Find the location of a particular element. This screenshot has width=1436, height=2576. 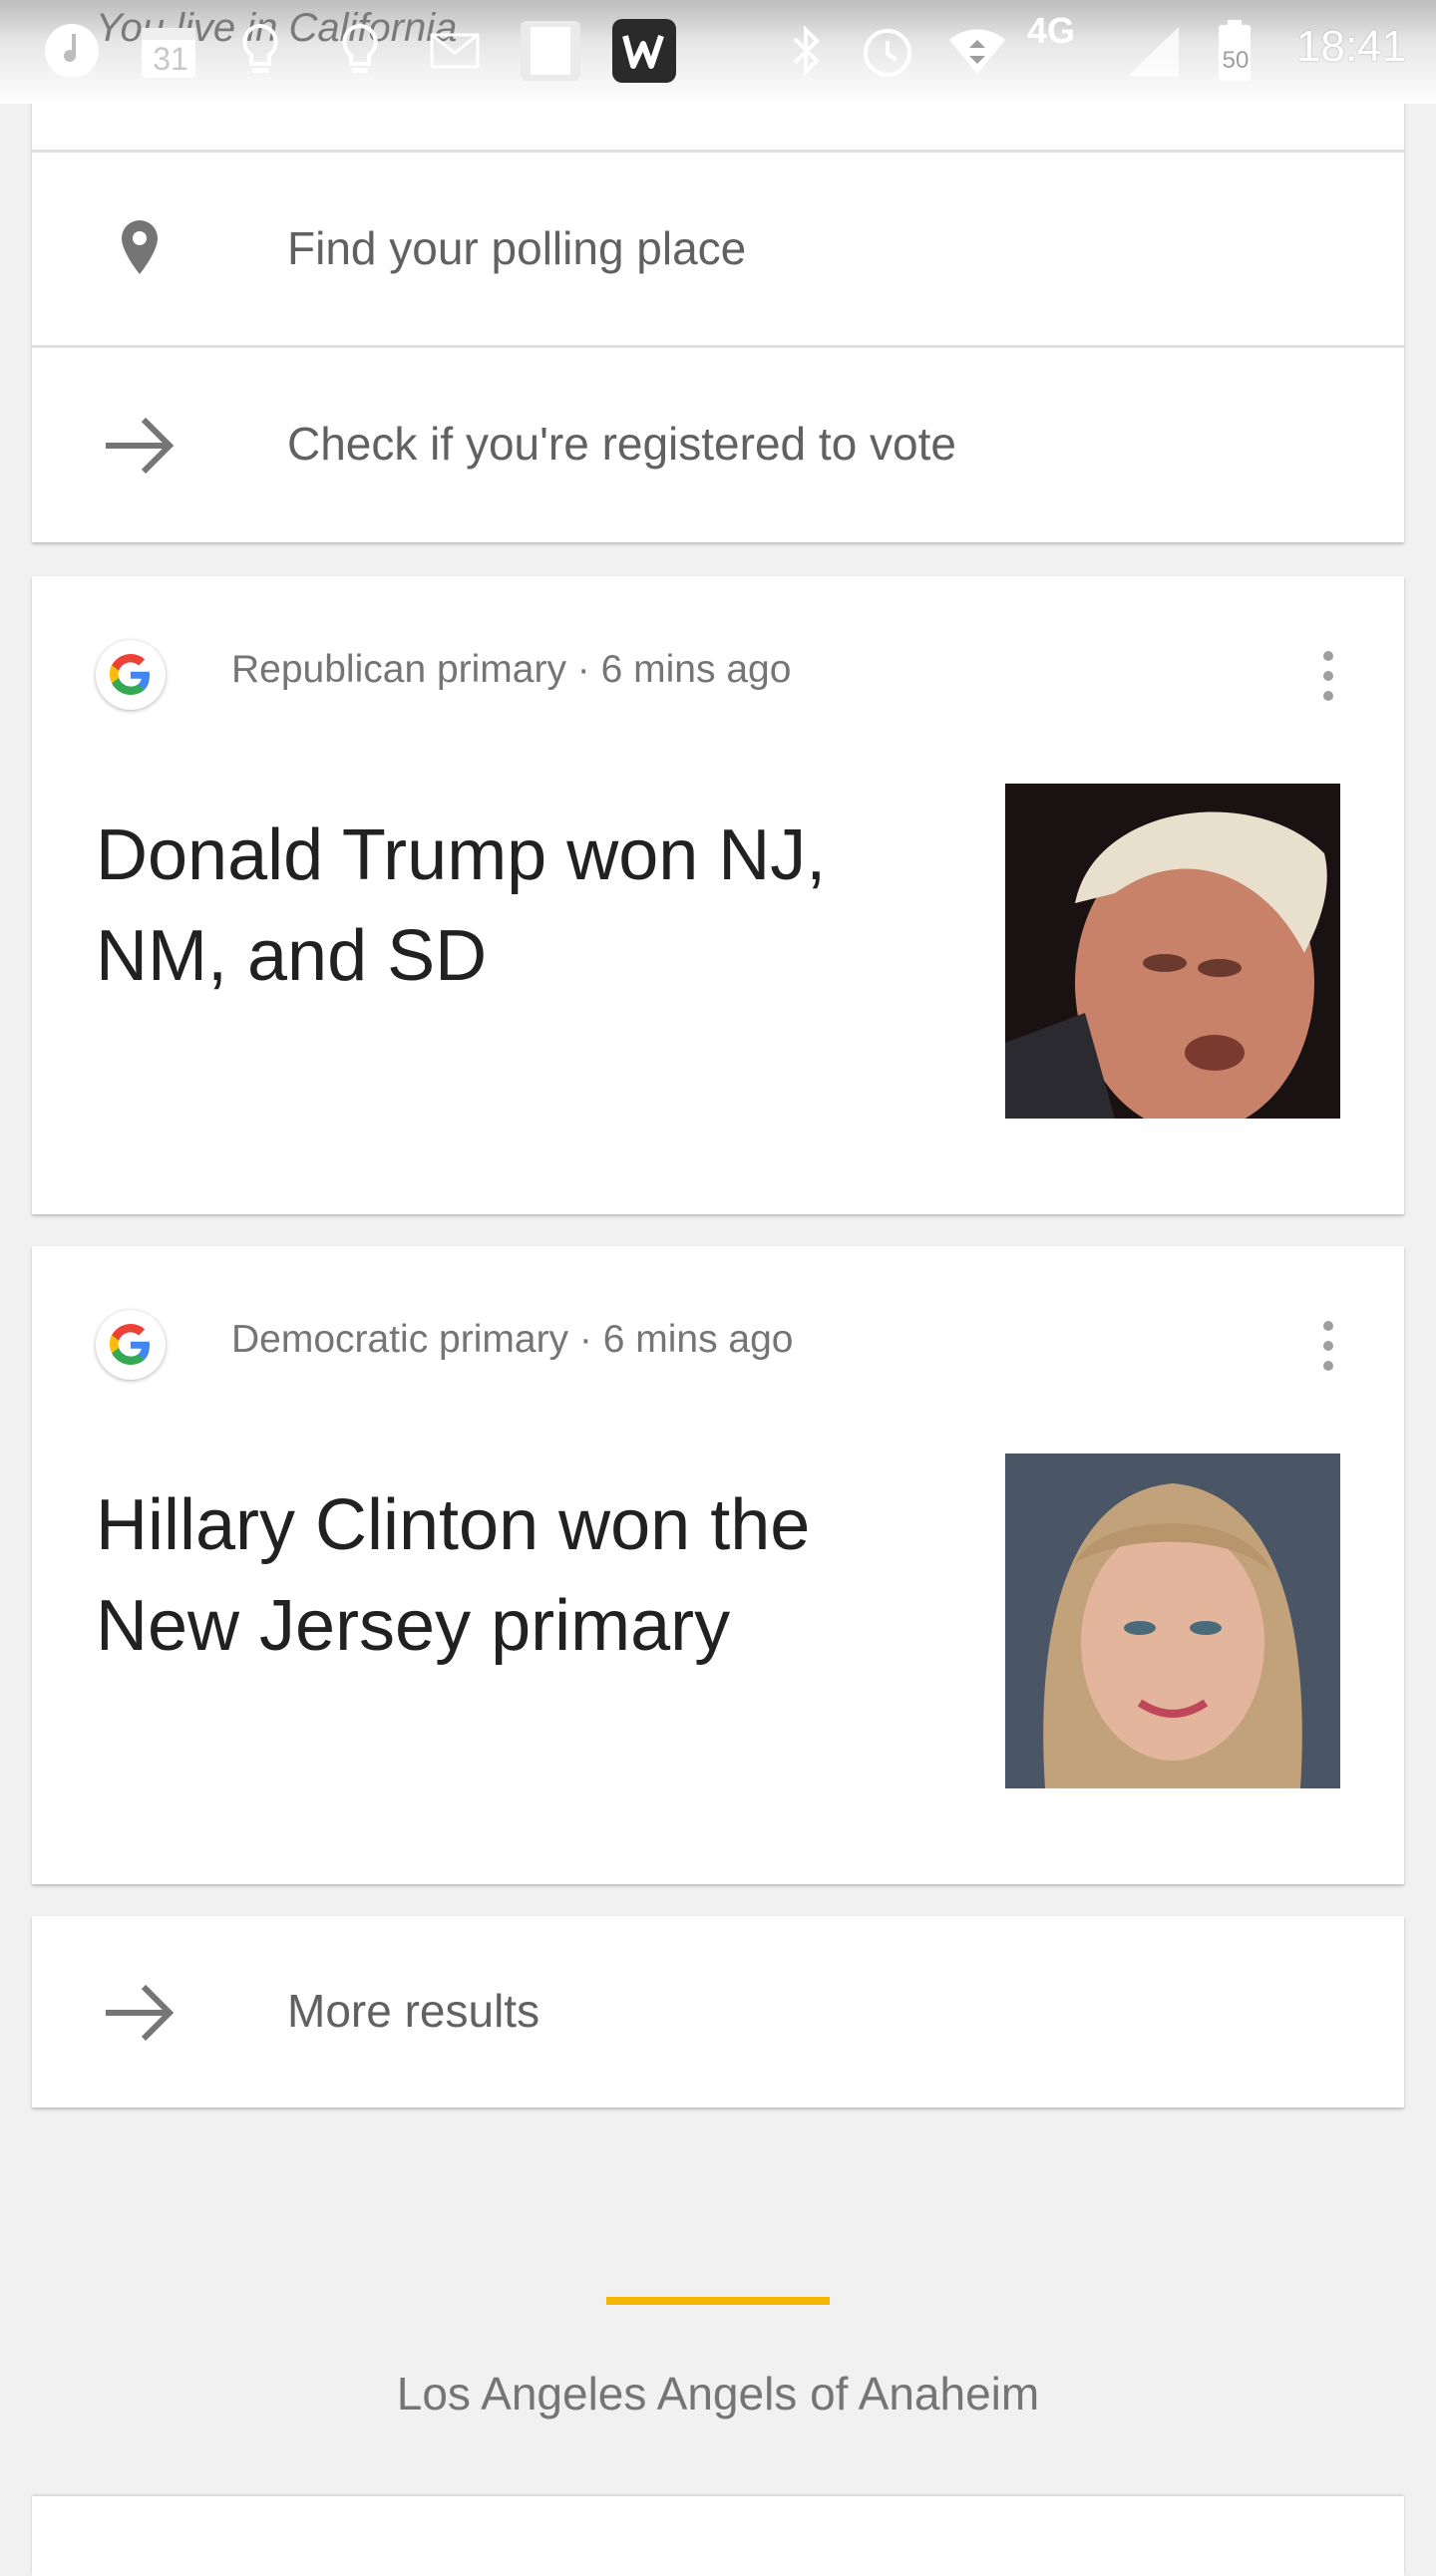

status-bar: You live in California 31 4G 50 18:41 is located at coordinates (718, 52).